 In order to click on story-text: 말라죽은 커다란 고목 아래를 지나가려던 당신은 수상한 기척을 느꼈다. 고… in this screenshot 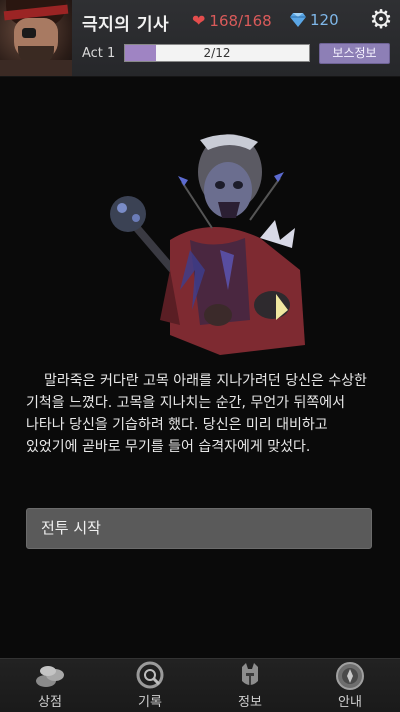, I will do `click(196, 414)`.